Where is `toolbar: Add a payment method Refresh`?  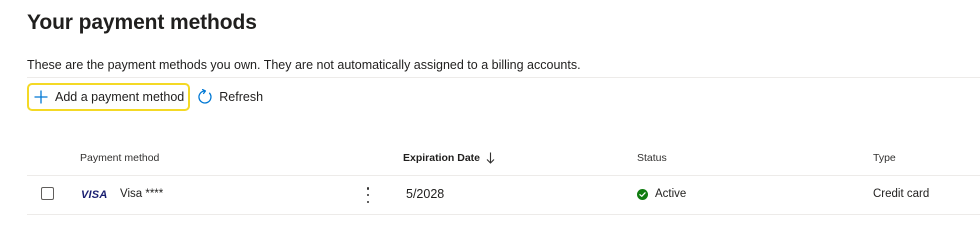
toolbar: Add a payment method Refresh is located at coordinates (148, 97).